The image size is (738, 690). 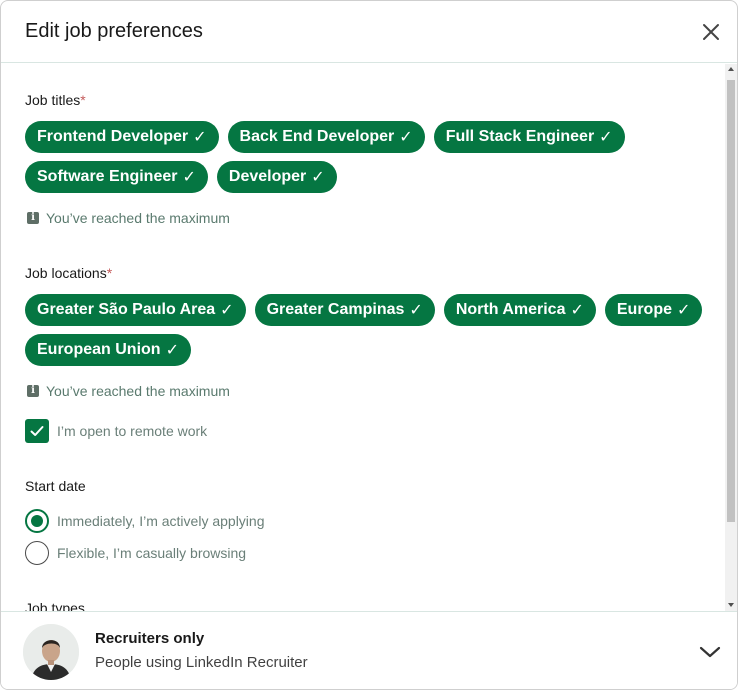 What do you see at coordinates (132, 431) in the screenshot?
I see `remote-work-label: I’m open to remote work` at bounding box center [132, 431].